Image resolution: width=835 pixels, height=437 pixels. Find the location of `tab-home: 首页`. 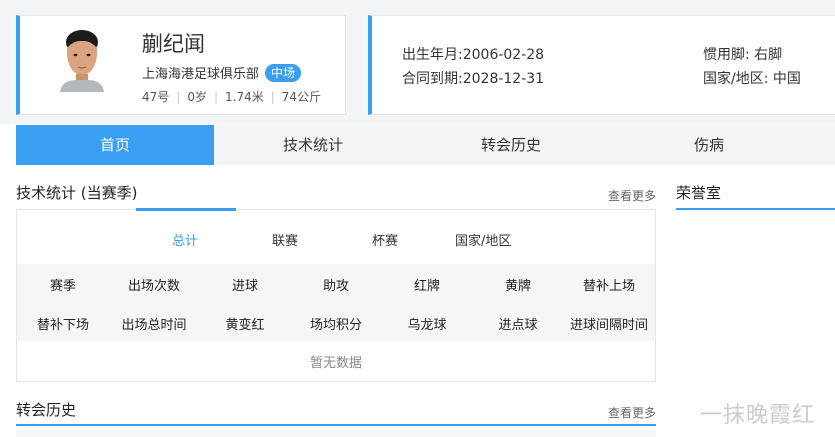

tab-home: 首页 is located at coordinates (115, 145).